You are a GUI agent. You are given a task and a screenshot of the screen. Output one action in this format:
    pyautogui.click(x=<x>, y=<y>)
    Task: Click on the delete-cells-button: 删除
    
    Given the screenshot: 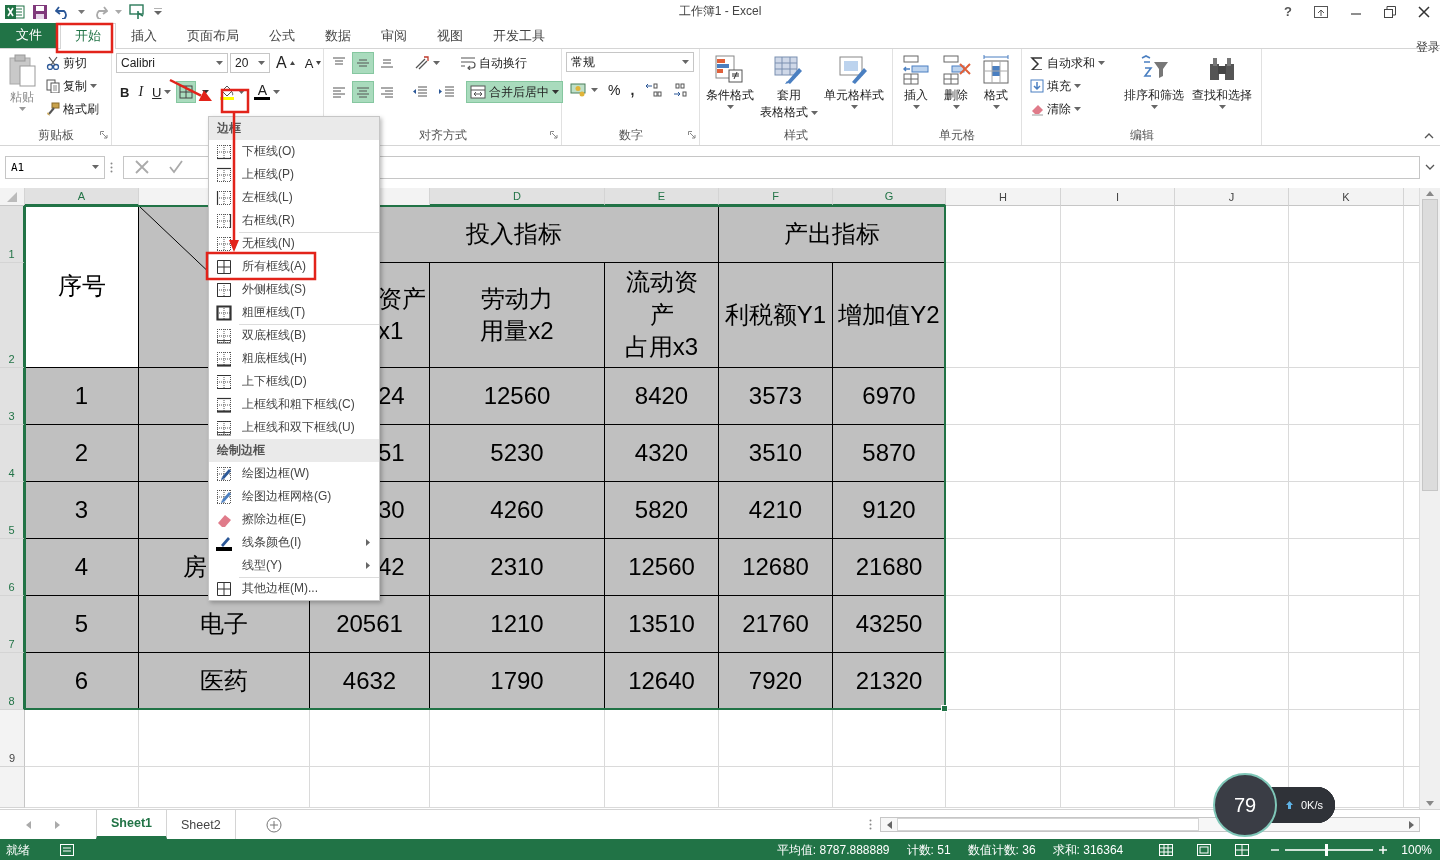 What is the action you would take?
    pyautogui.click(x=956, y=81)
    